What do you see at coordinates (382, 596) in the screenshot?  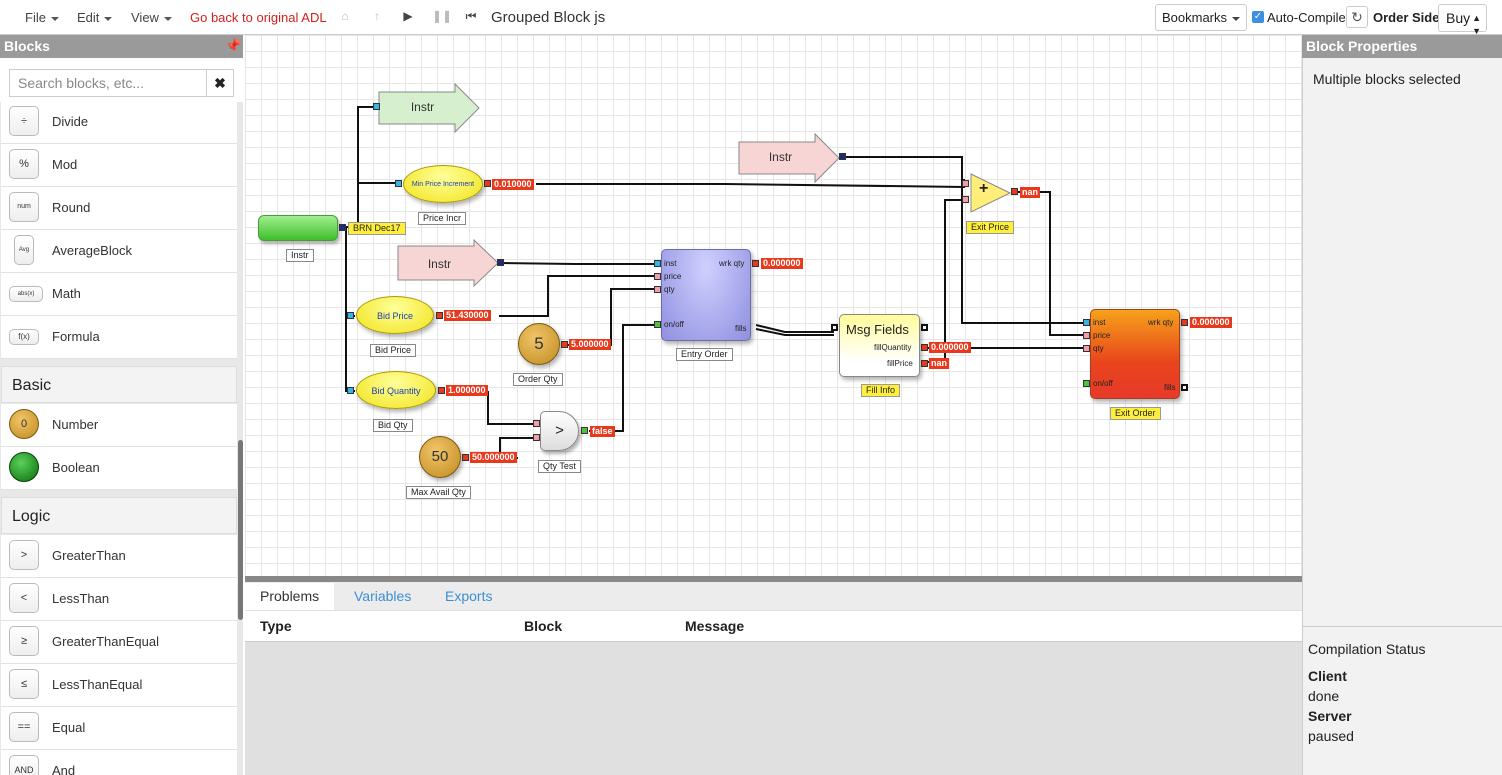 I see `tab-variables: Variables` at bounding box center [382, 596].